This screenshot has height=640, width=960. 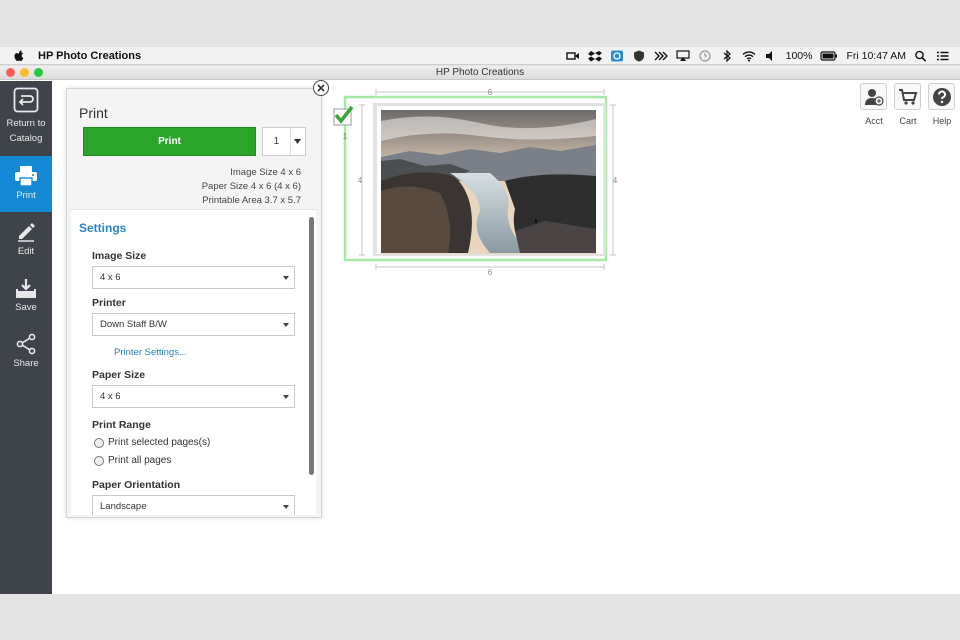 I want to click on close-icon, so click(x=321, y=88).